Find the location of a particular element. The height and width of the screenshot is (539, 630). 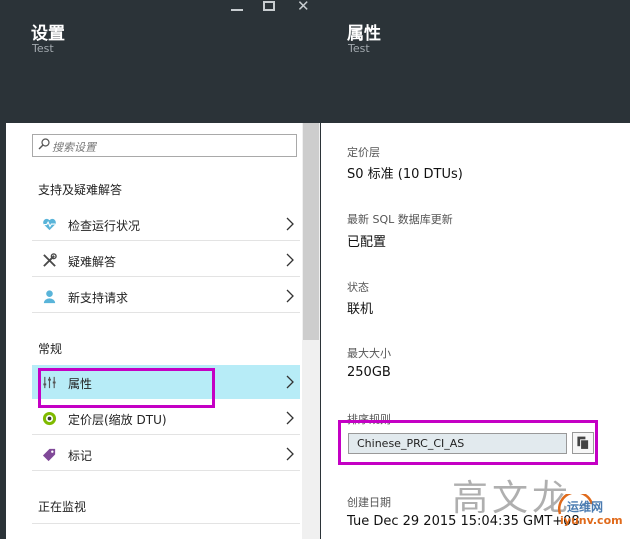

minimize-icon is located at coordinates (237, 10).